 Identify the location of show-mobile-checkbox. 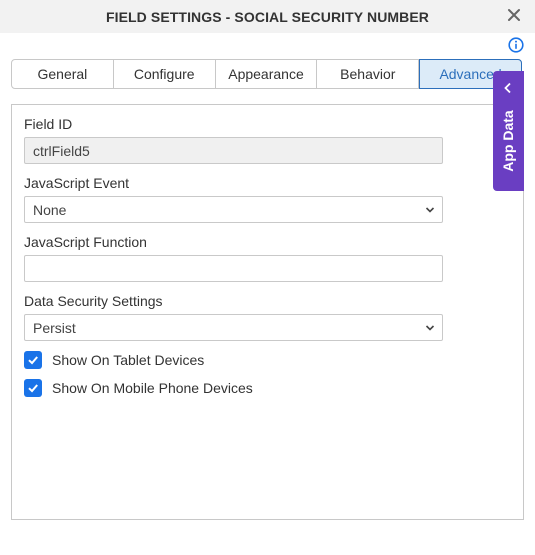
(33, 388).